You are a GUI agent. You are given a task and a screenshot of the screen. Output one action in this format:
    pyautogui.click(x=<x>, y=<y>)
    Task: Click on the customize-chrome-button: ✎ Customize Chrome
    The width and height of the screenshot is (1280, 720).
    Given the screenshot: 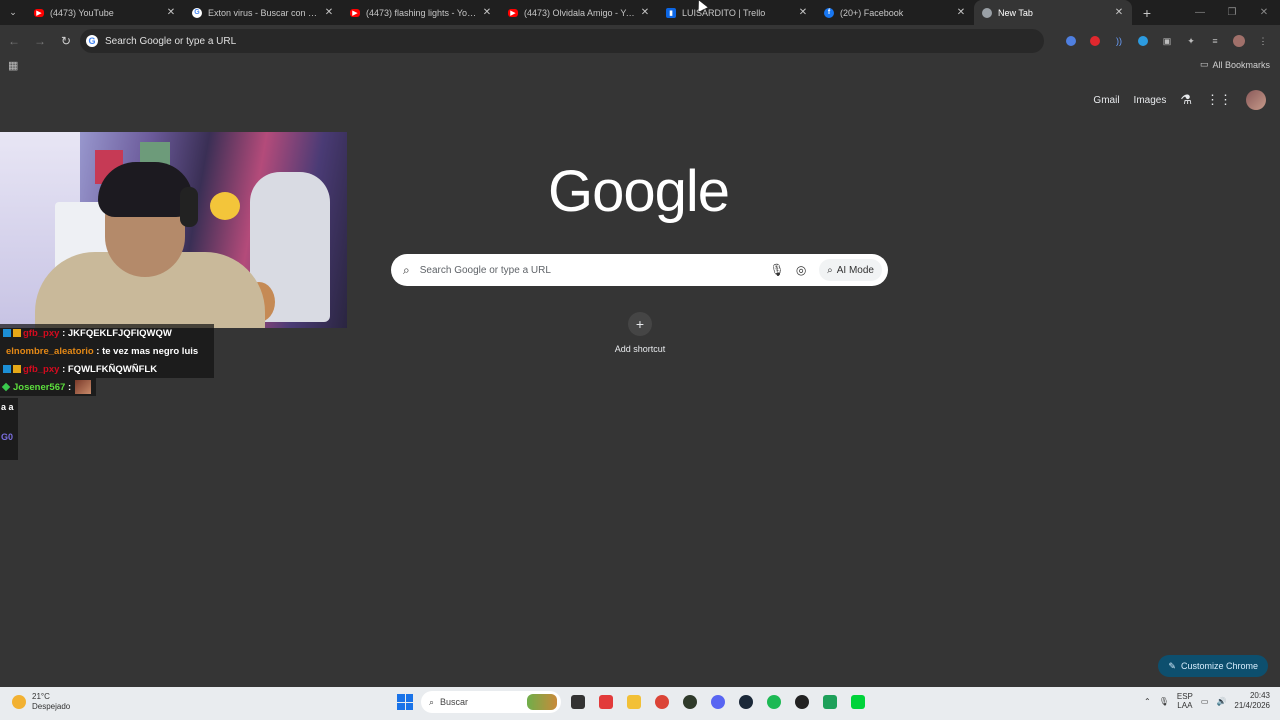 What is the action you would take?
    pyautogui.click(x=1213, y=666)
    